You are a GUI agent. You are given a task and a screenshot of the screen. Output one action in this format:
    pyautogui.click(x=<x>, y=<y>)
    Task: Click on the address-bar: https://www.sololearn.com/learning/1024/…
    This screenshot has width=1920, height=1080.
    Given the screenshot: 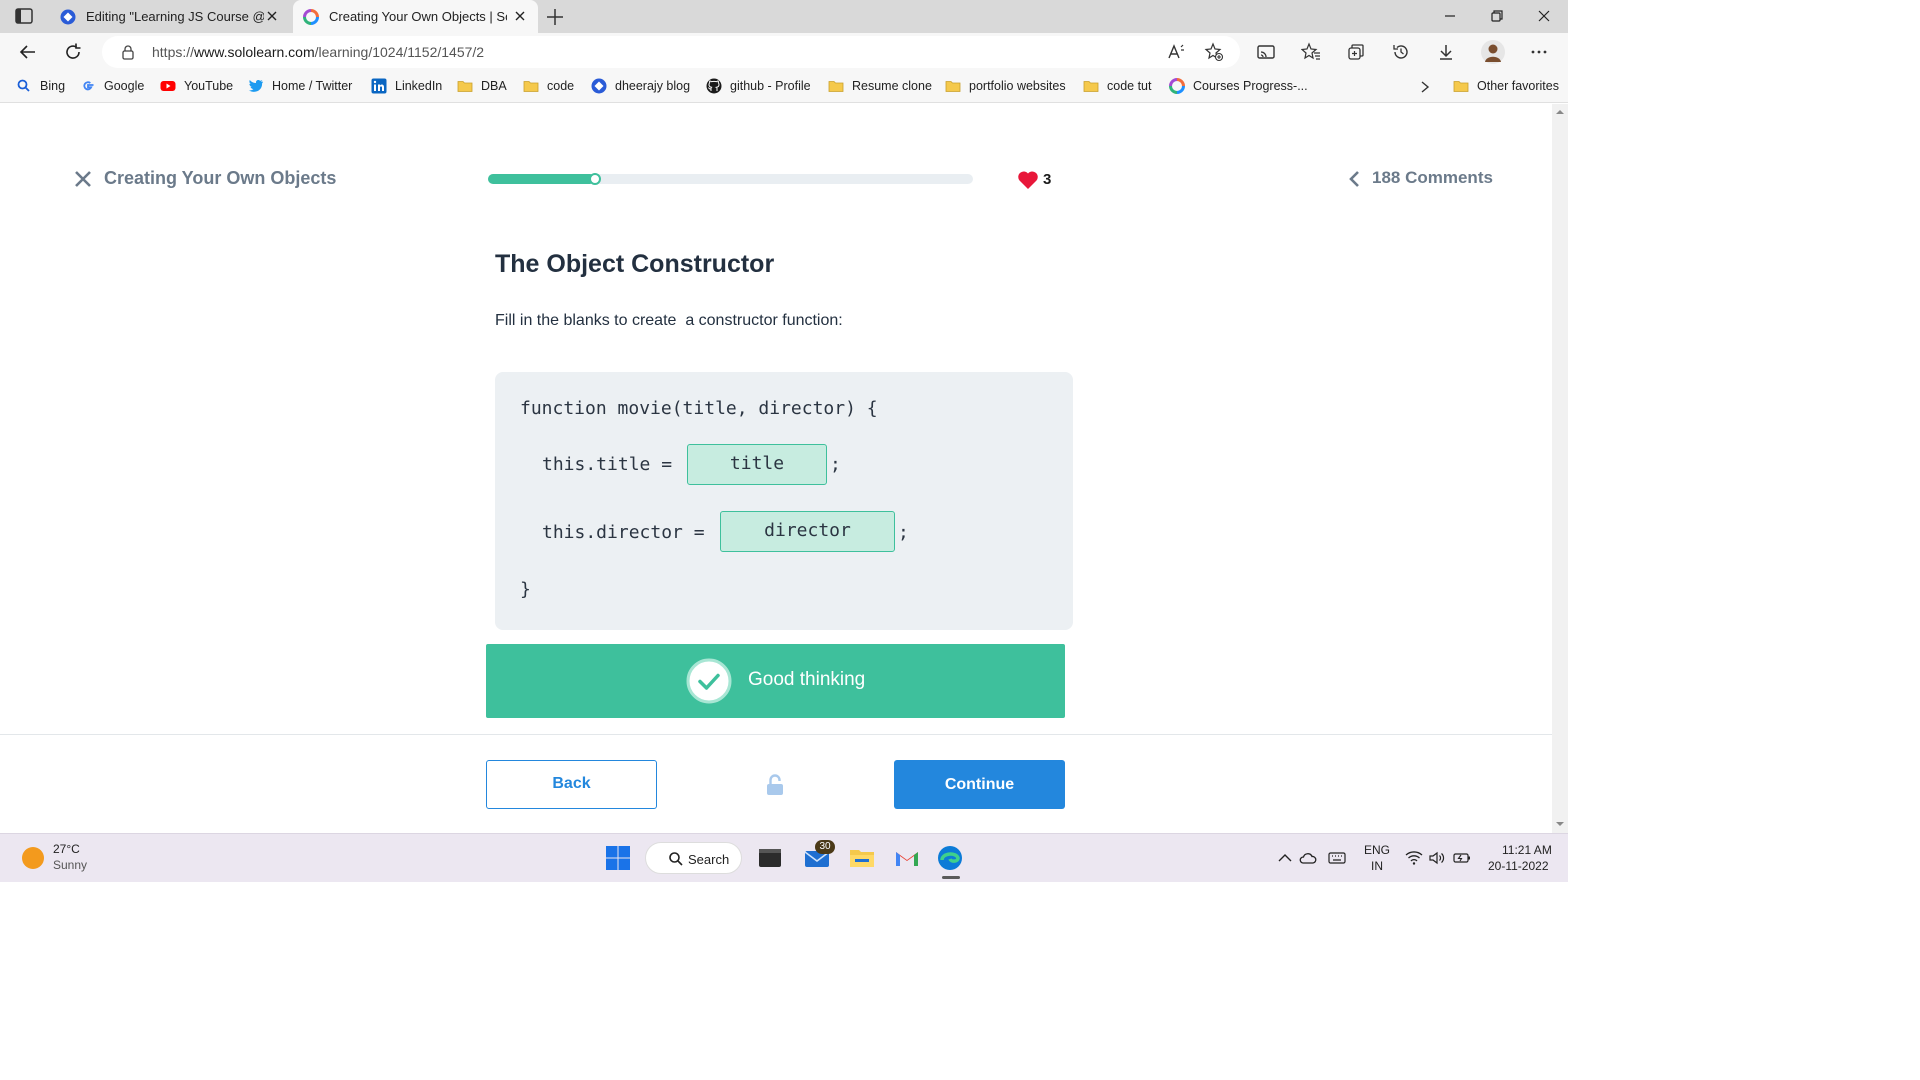 What is the action you would take?
    pyautogui.click(x=671, y=52)
    